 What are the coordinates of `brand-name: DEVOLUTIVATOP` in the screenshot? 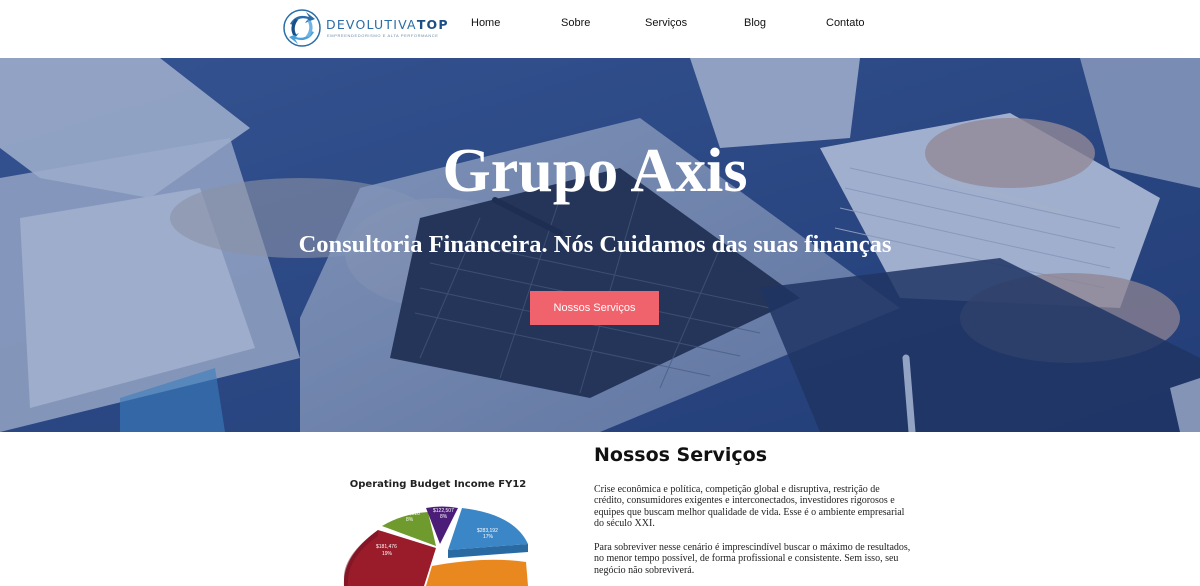 It's located at (387, 24).